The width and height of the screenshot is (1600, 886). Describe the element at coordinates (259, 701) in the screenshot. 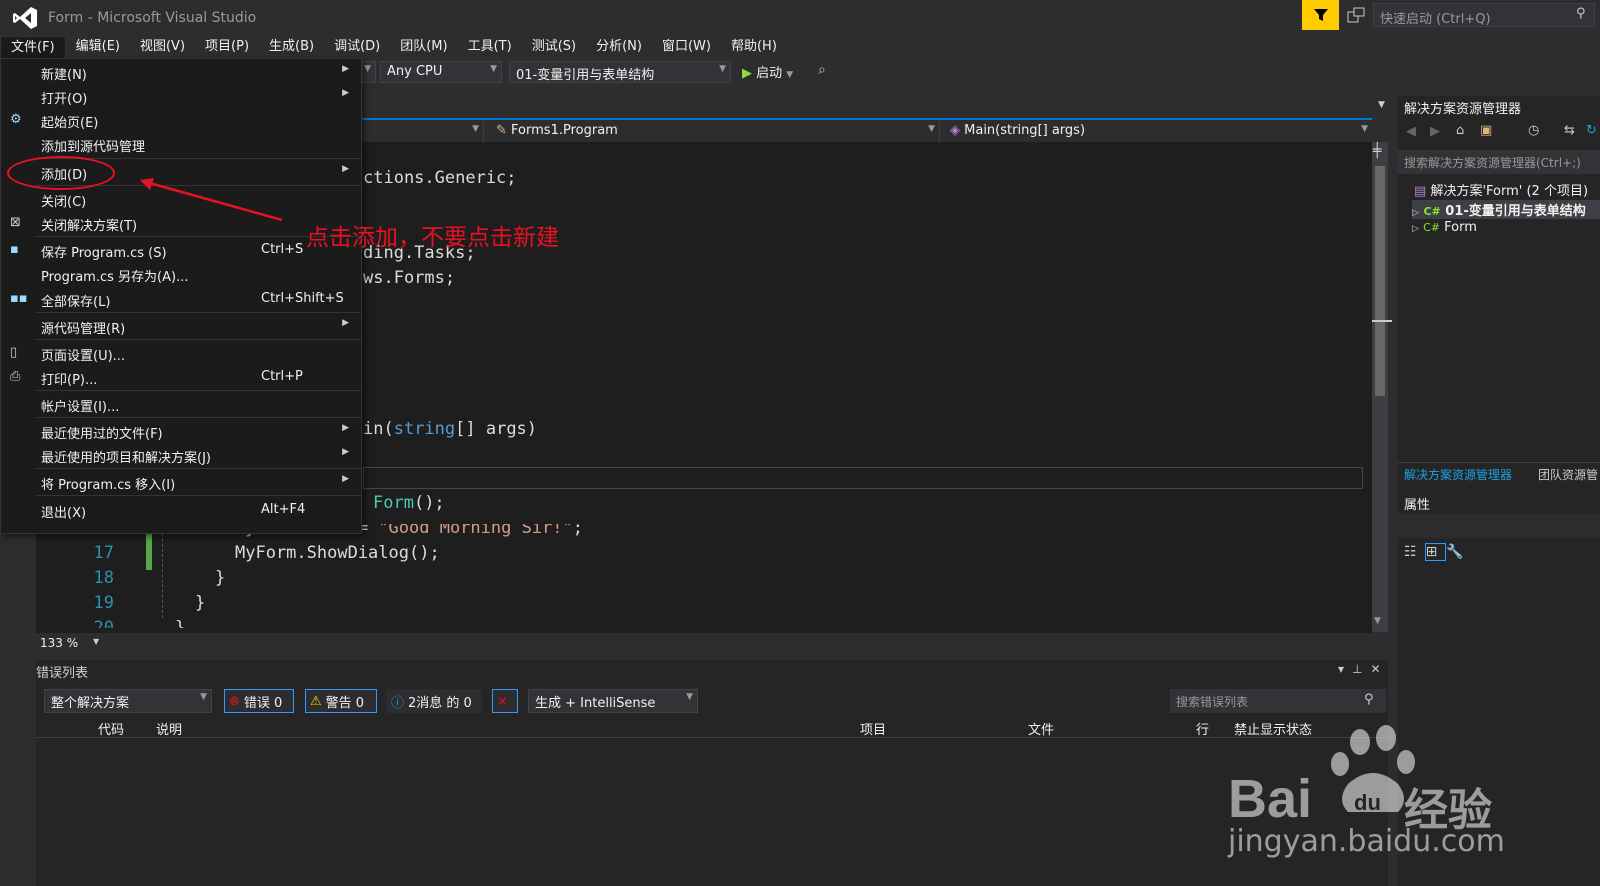

I see `errors-filter-button: ⊗ 错误 0` at that location.